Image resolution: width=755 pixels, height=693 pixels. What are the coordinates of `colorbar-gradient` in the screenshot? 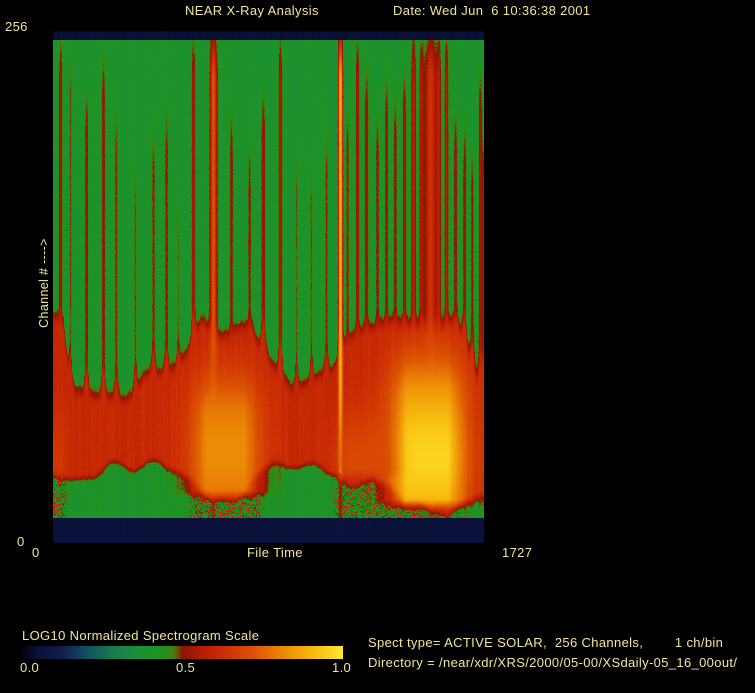 It's located at (182, 652).